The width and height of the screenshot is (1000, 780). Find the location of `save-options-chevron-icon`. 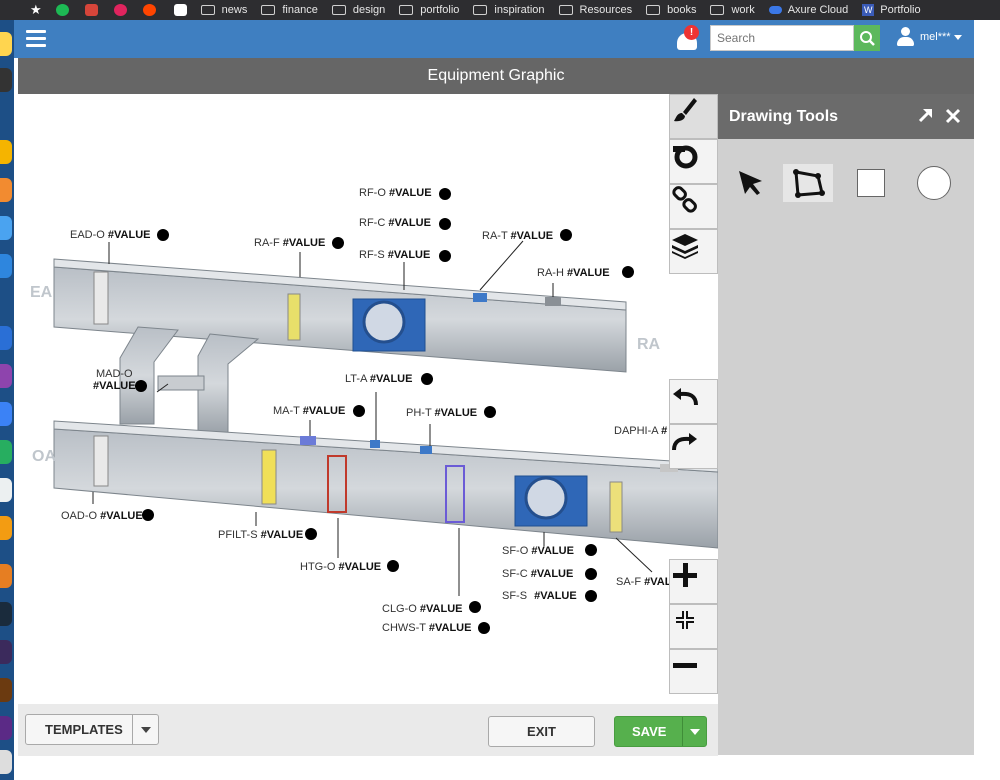

save-options-chevron-icon is located at coordinates (694, 731).